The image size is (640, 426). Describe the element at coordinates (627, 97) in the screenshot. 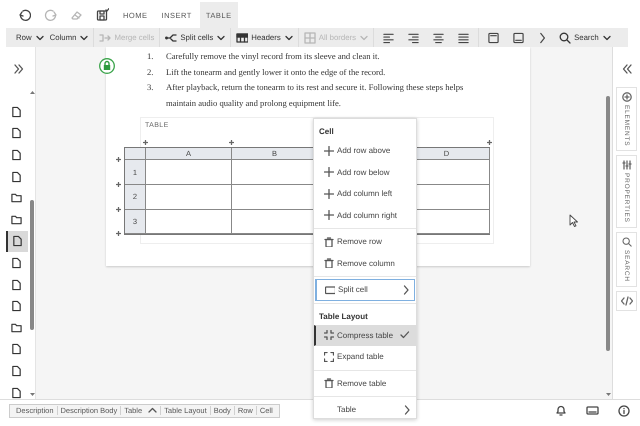

I see `plus-circle-icon` at that location.